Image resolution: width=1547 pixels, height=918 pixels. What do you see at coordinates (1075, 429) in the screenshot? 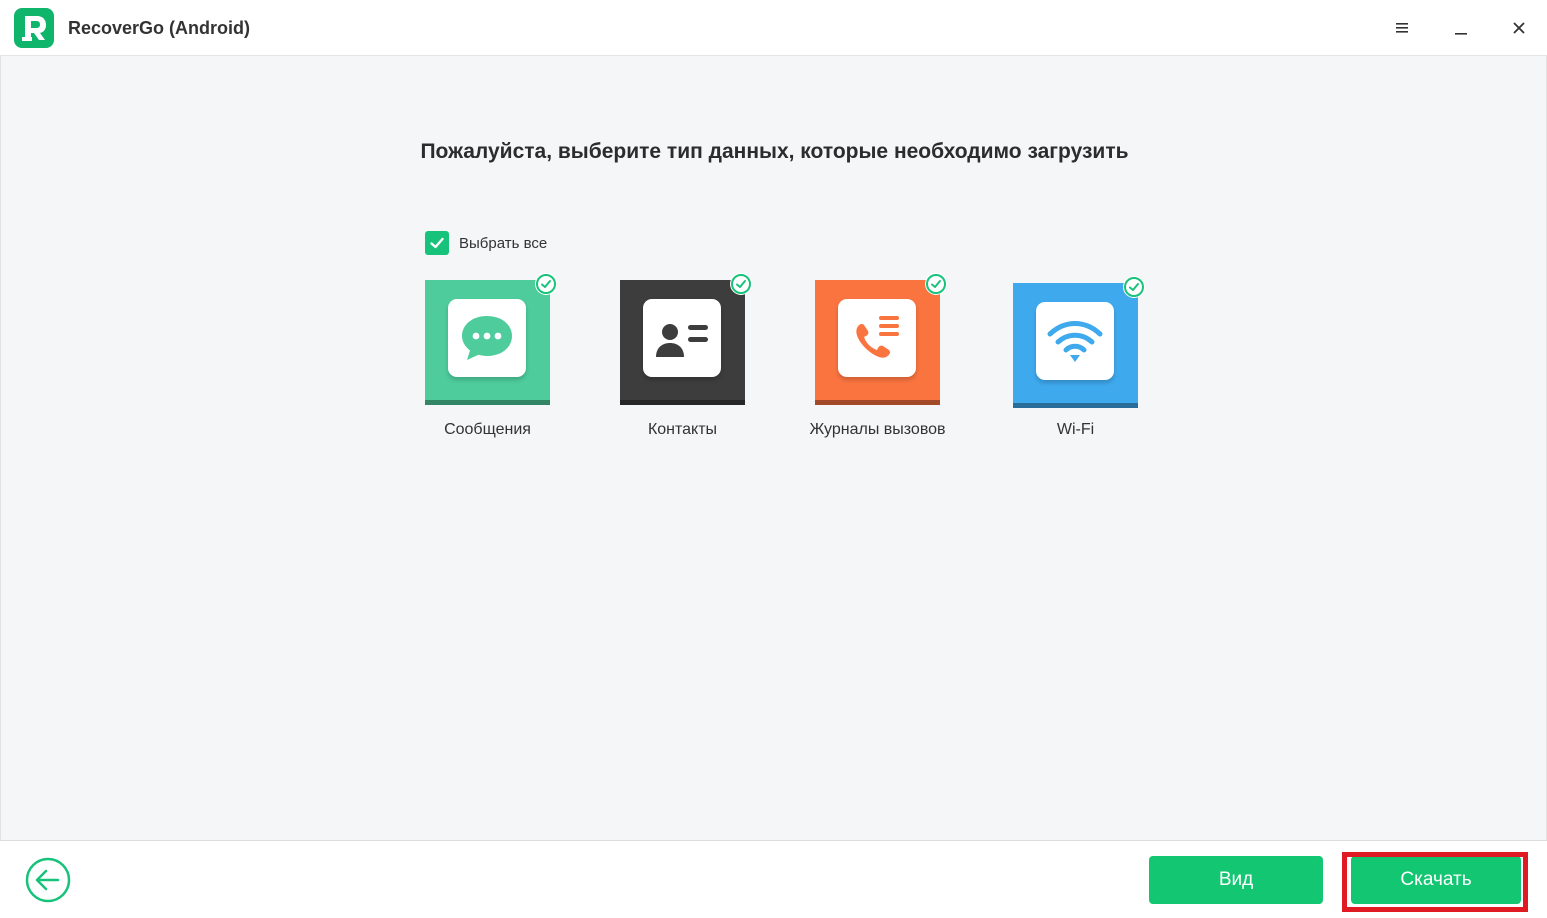
I see `item-label: Wi-Fi` at bounding box center [1075, 429].